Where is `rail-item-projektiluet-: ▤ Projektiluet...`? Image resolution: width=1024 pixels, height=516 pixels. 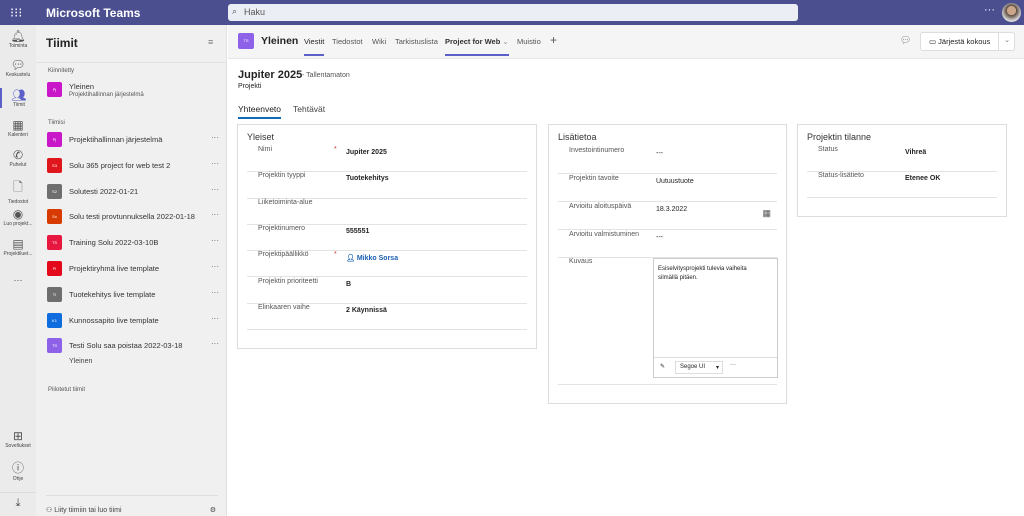
rail-item-projektiluet-: ▤ Projektiluet... is located at coordinates (18, 247).